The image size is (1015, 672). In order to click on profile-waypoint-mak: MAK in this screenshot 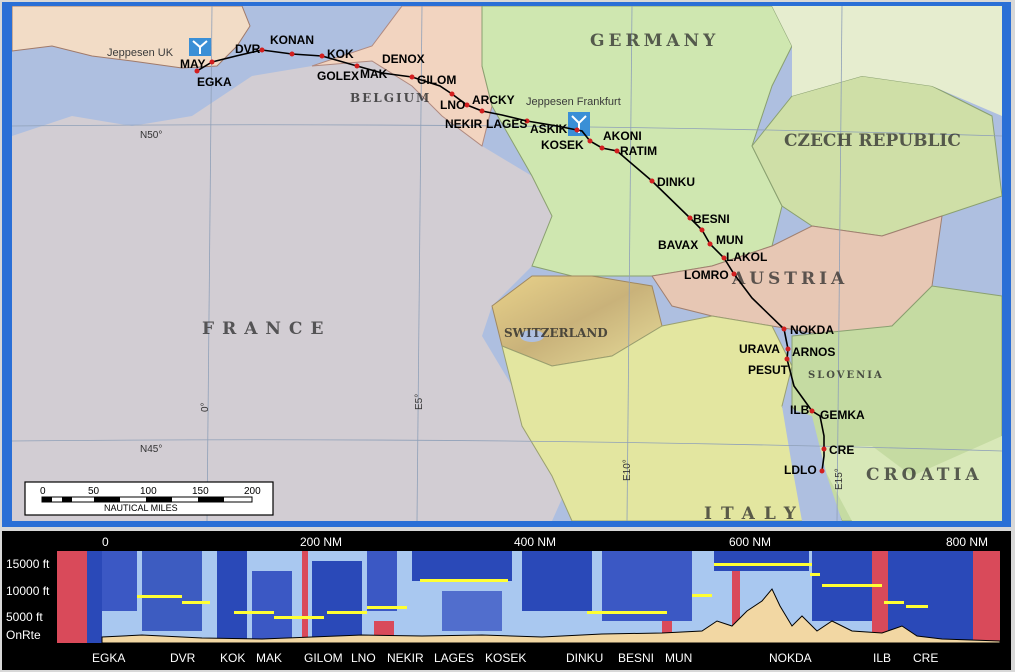, I will do `click(269, 658)`.